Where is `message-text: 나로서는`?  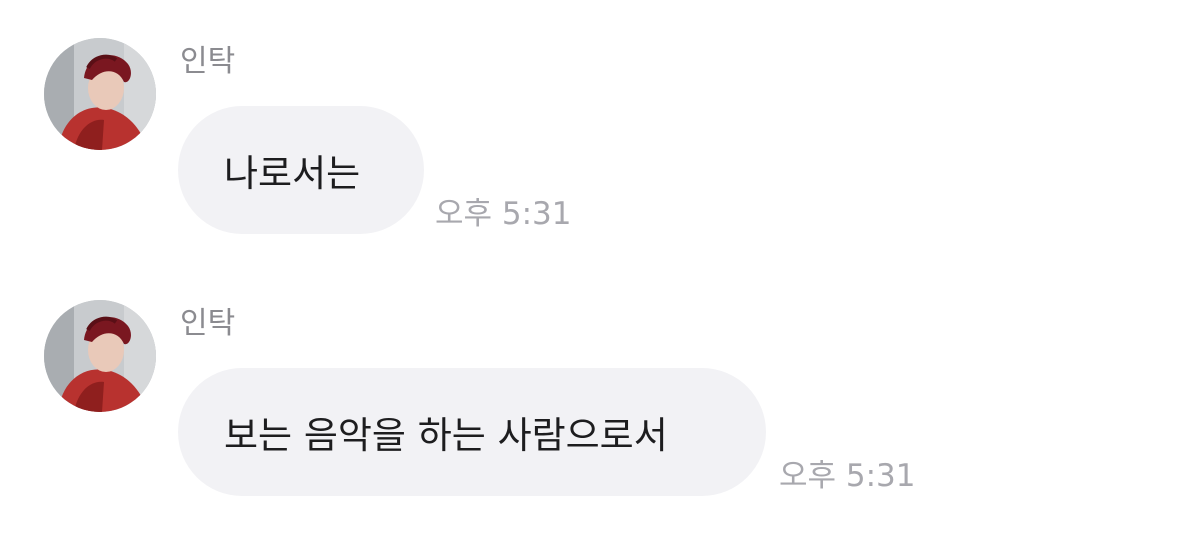
message-text: 나로서는 is located at coordinates (292, 173).